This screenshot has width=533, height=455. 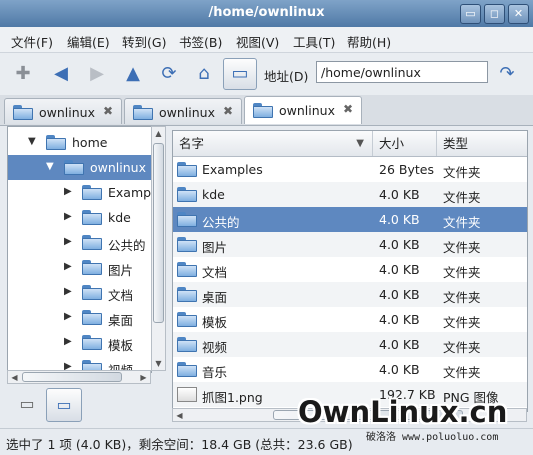 What do you see at coordinates (360, 143) in the screenshot?
I see `sort-desc-icon: ▼` at bounding box center [360, 143].